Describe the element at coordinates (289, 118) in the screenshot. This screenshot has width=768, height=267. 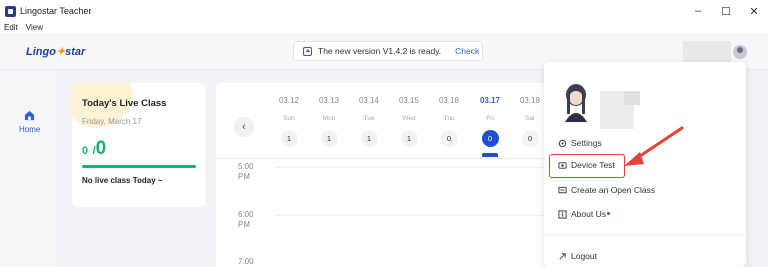
I see `day-weekday: Sun` at that location.